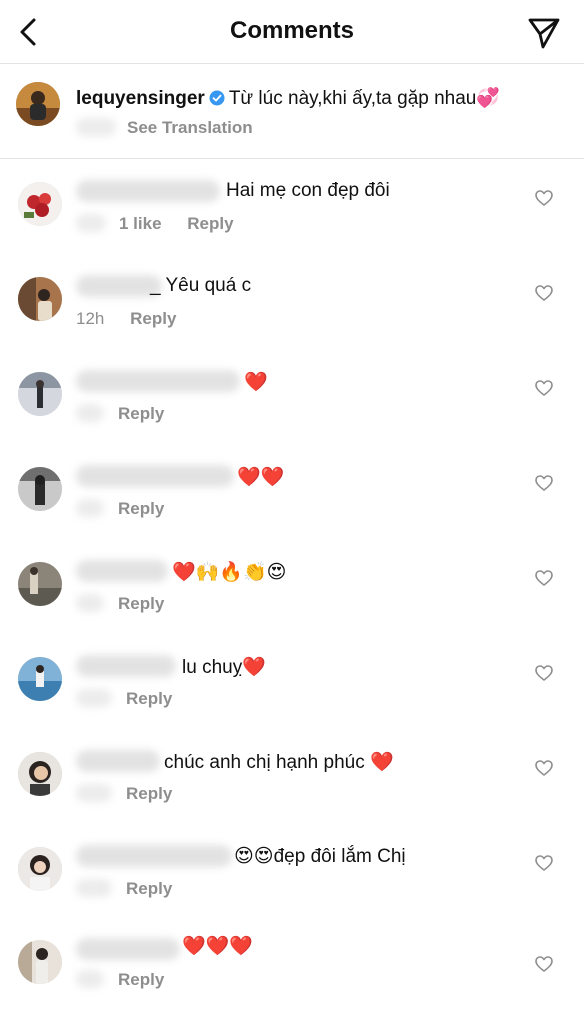 The width and height of the screenshot is (584, 1021). I want to click on verified-badge-icon, so click(217, 98).